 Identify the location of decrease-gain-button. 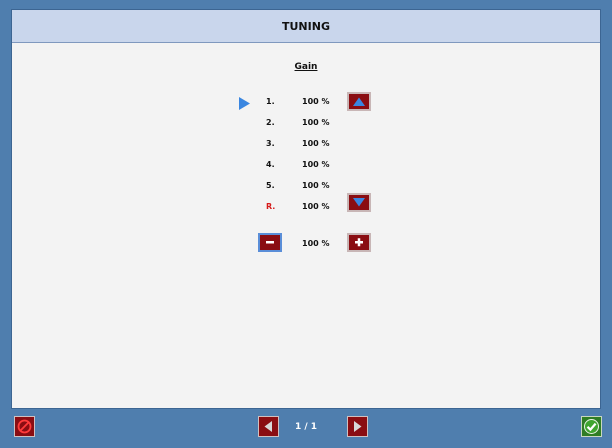
(270, 242).